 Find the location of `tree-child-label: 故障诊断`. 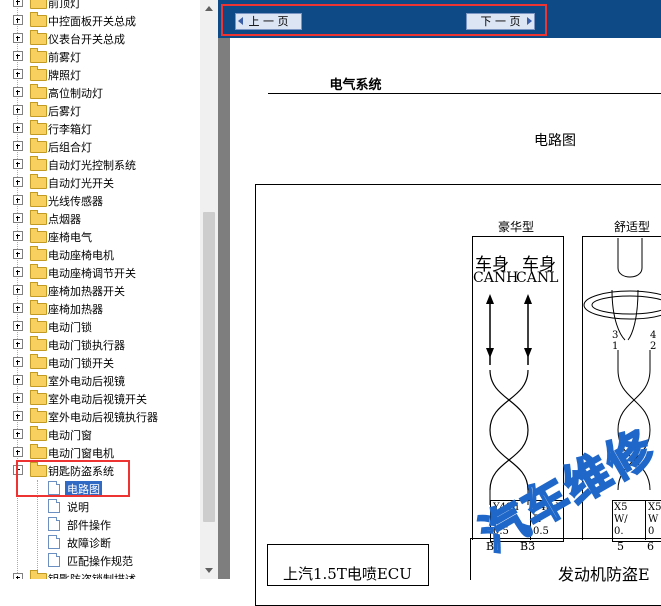

tree-child-label: 故障诊断 is located at coordinates (89, 543).